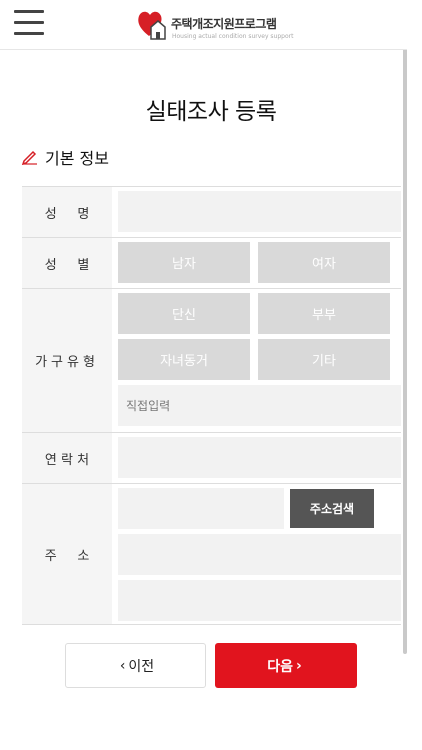  Describe the element at coordinates (67, 360) in the screenshot. I see `household-label: 가구유형` at that location.